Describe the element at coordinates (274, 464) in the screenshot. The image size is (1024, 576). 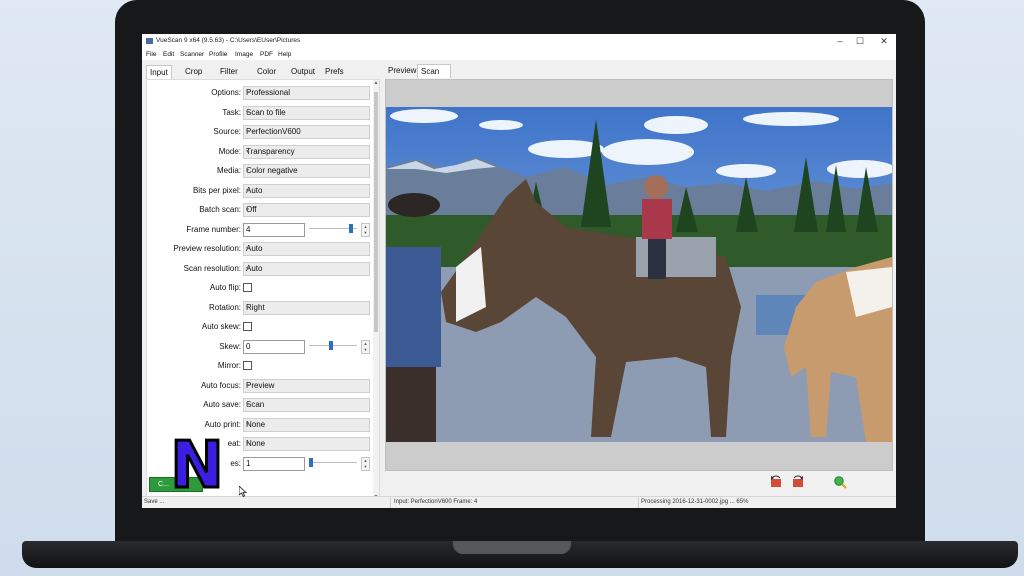
I see `last-field-input: 1` at that location.